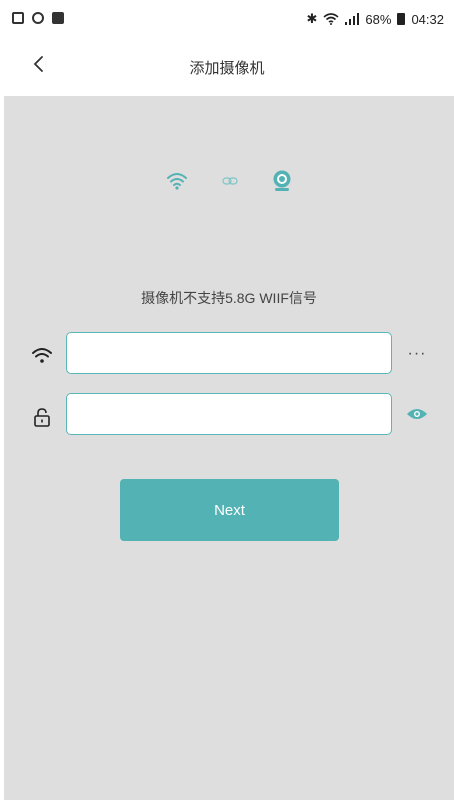 This screenshot has height=800, width=454. I want to click on next-button: Next, so click(229, 510).